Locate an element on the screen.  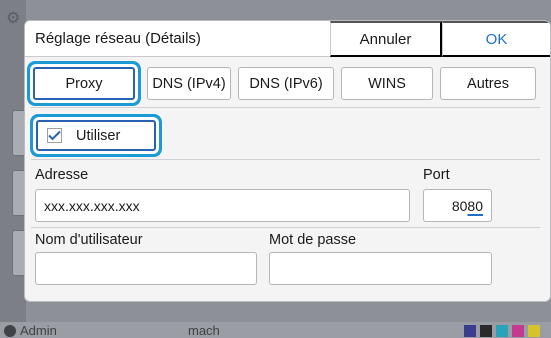
username-label: Nom d'utilisateur is located at coordinates (89, 240).